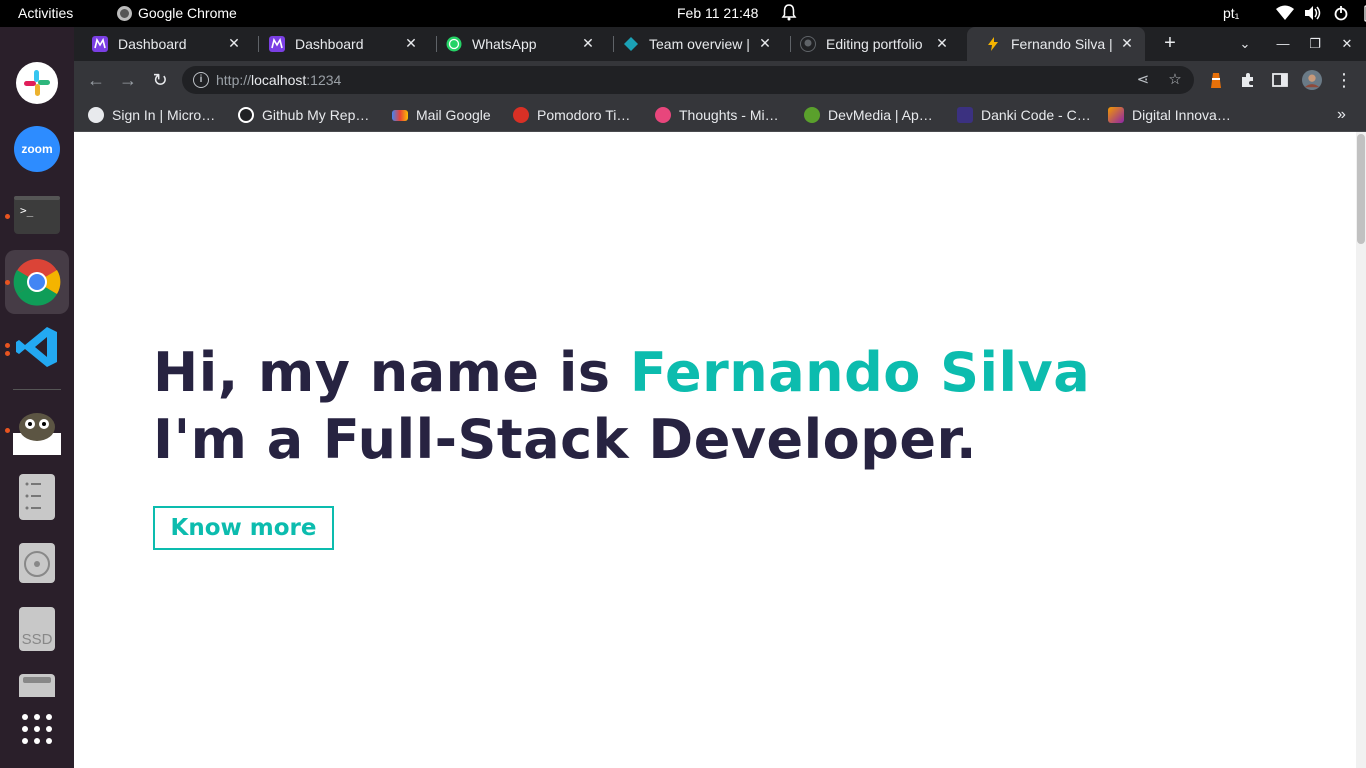 This screenshot has width=1366, height=768. What do you see at coordinates (1245, 44) in the screenshot?
I see `tab-search-icon: ⌄` at bounding box center [1245, 44].